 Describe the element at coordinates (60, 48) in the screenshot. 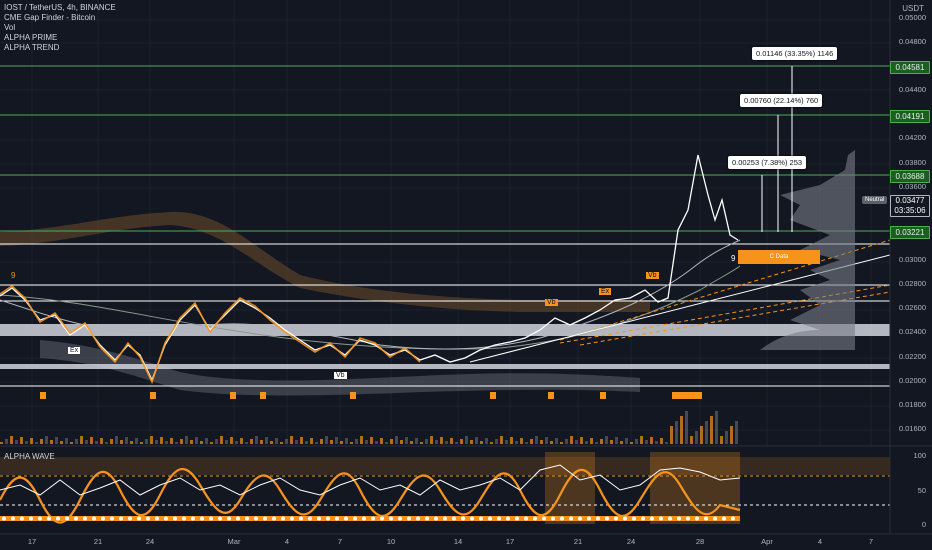

I see `indicator-alpha-trend: ALPHA TREND` at that location.